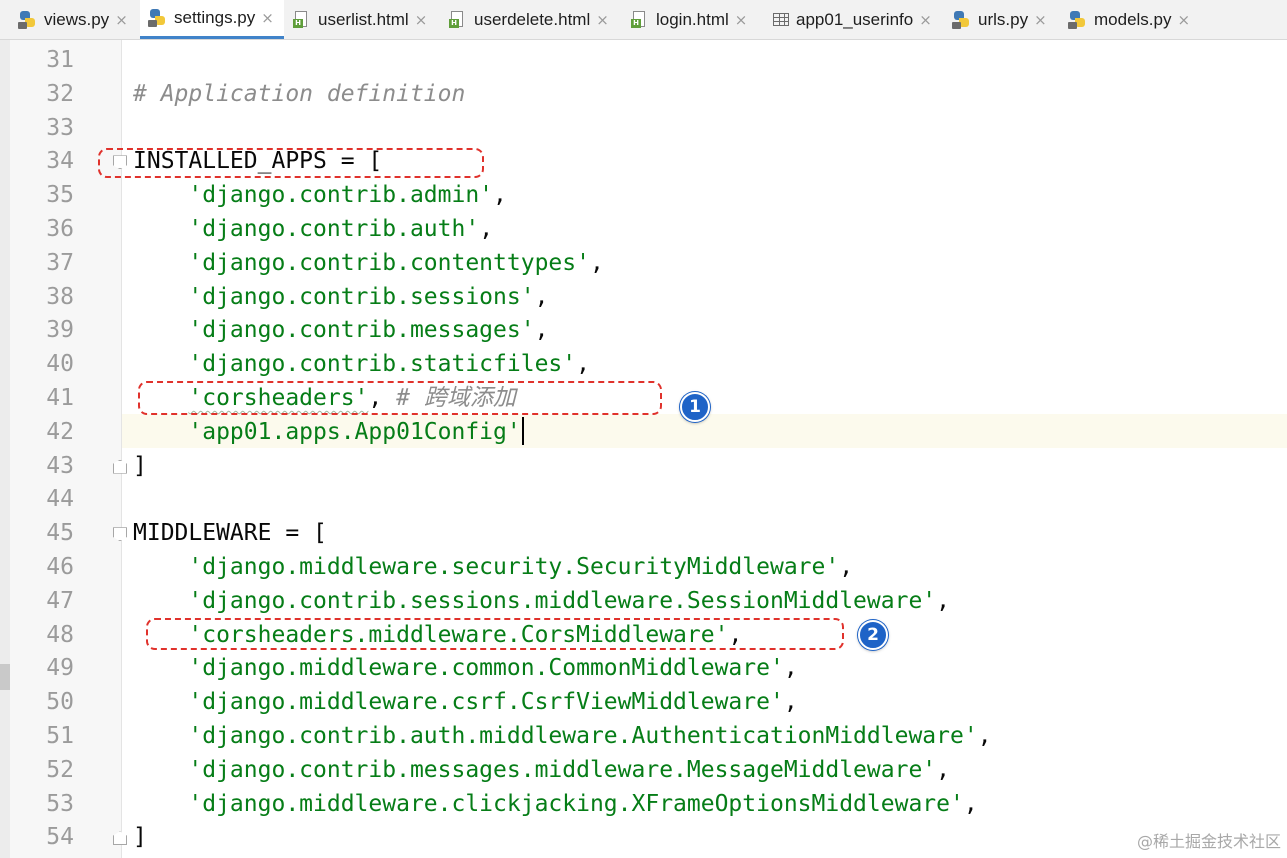 This screenshot has width=1287, height=858. What do you see at coordinates (60, 296) in the screenshot?
I see `line-number: 38` at bounding box center [60, 296].